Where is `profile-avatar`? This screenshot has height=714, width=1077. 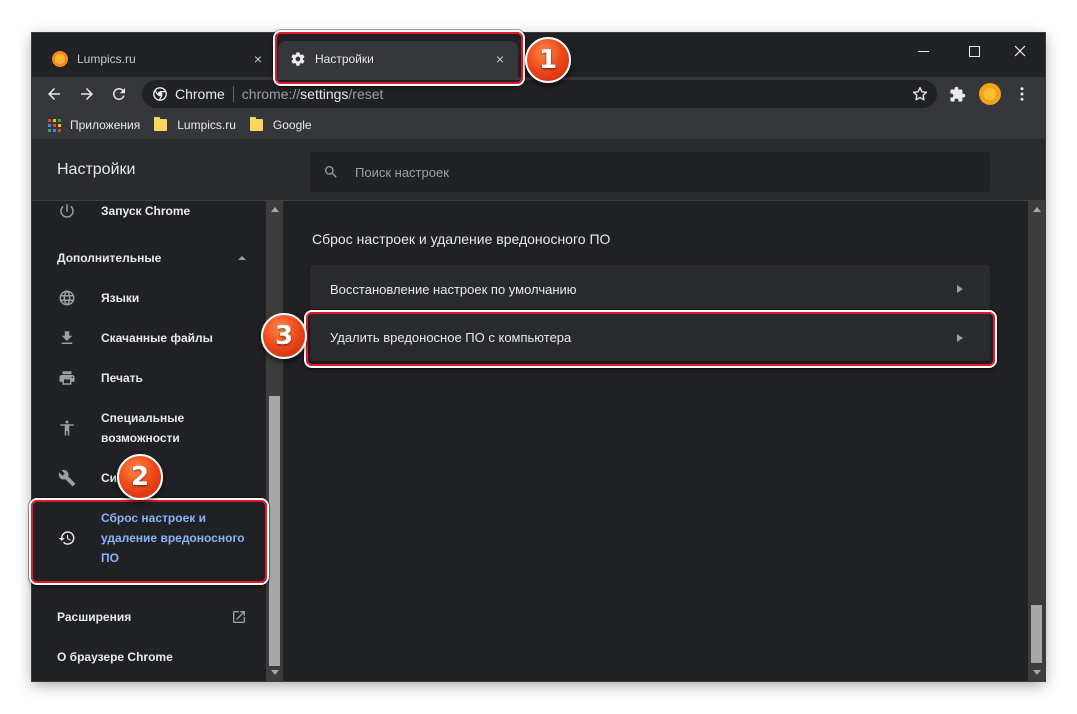
profile-avatar is located at coordinates (990, 94).